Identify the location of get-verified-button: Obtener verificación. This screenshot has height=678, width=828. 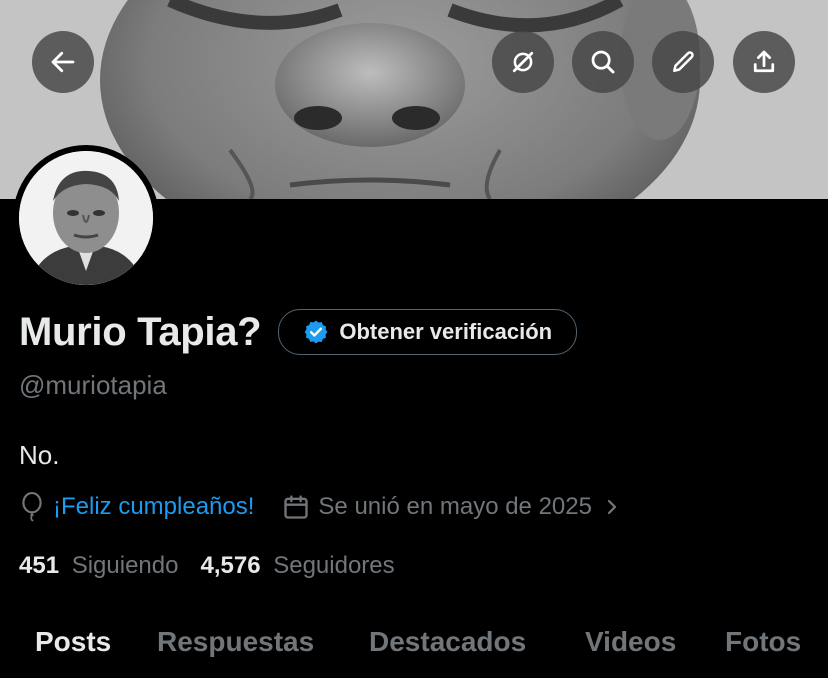
(428, 332).